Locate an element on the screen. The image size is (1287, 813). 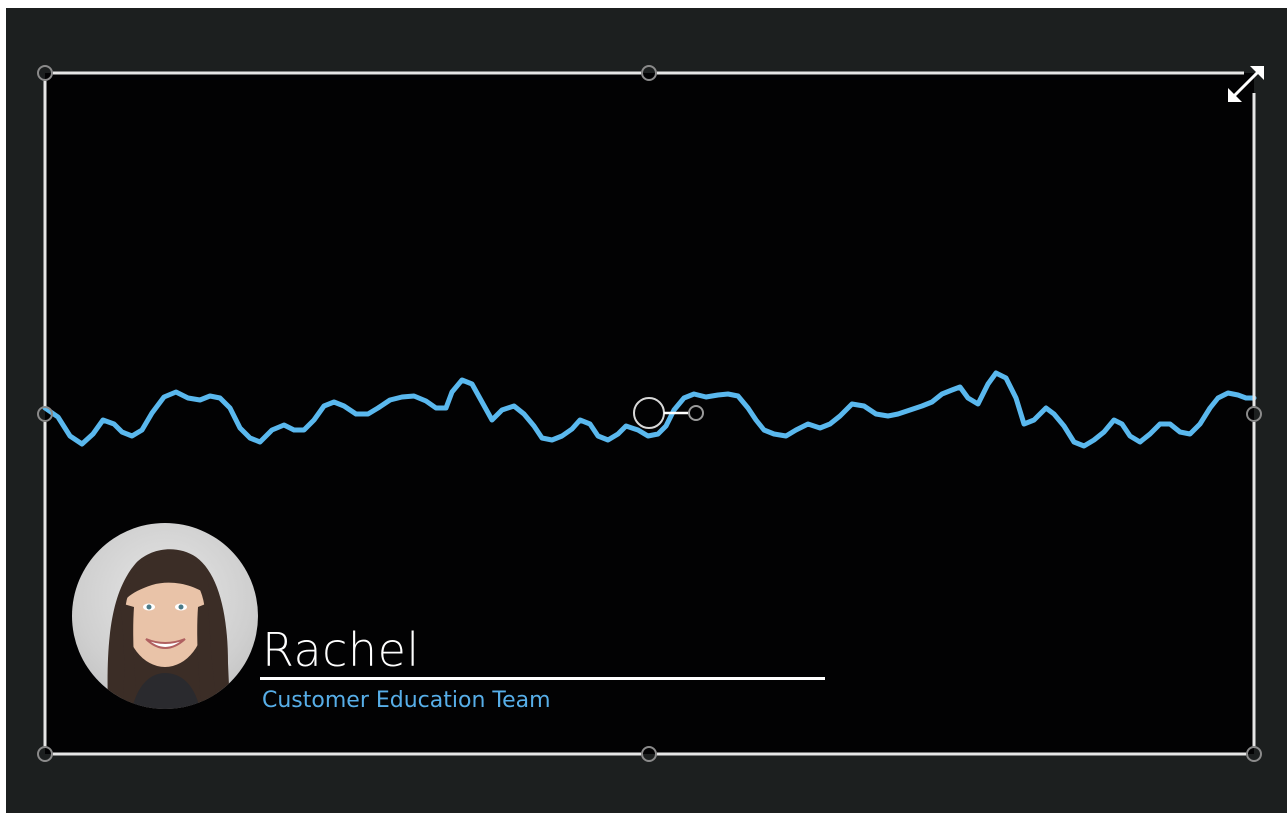
presenter-photo is located at coordinates (168, 629).